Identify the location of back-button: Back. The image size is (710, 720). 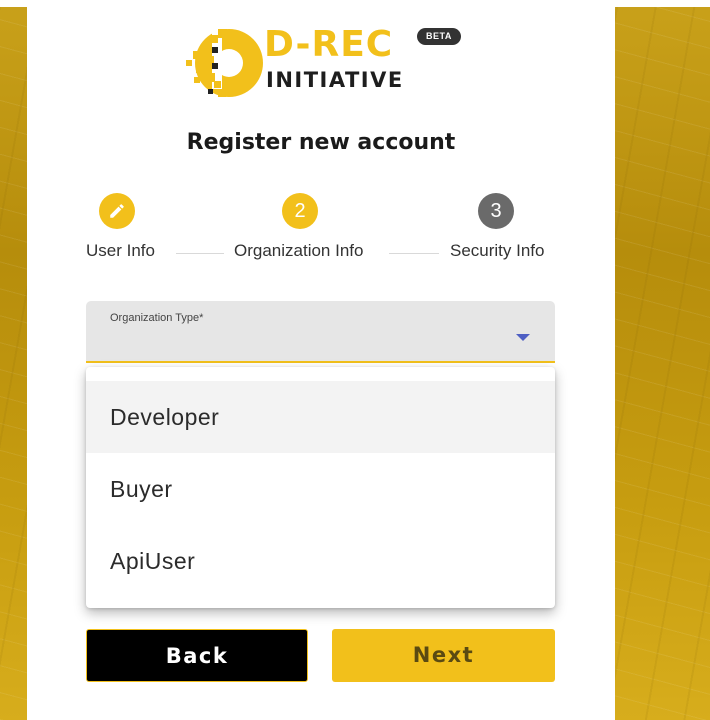
(197, 655).